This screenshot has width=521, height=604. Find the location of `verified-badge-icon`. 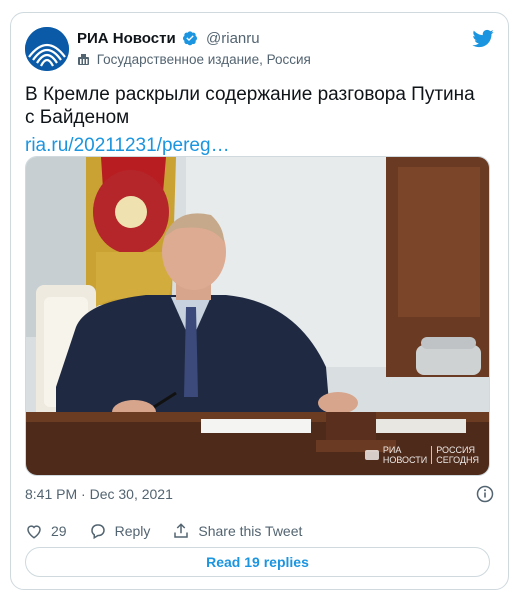

verified-badge-icon is located at coordinates (190, 40).